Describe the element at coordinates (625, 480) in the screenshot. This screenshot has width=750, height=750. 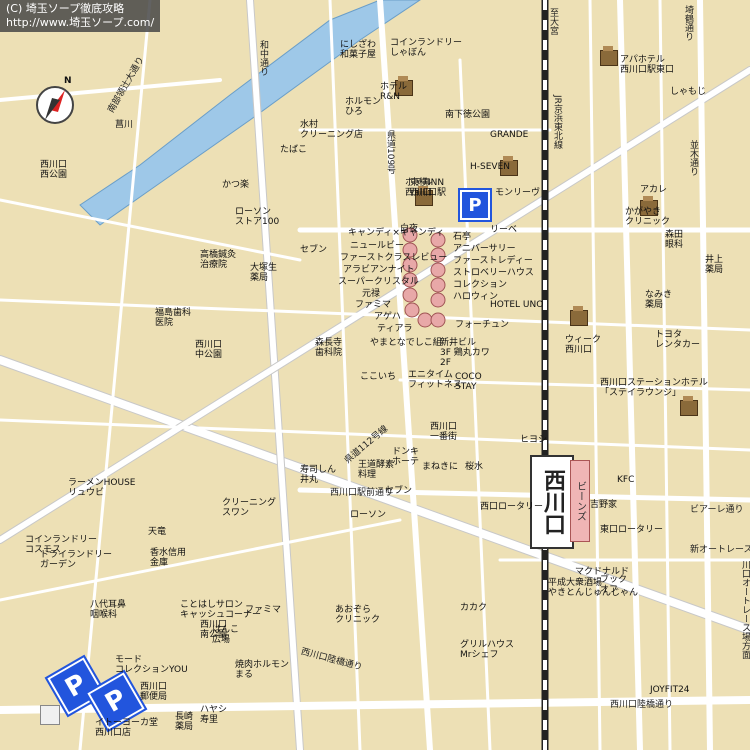
I see `place-label: KFC` at that location.